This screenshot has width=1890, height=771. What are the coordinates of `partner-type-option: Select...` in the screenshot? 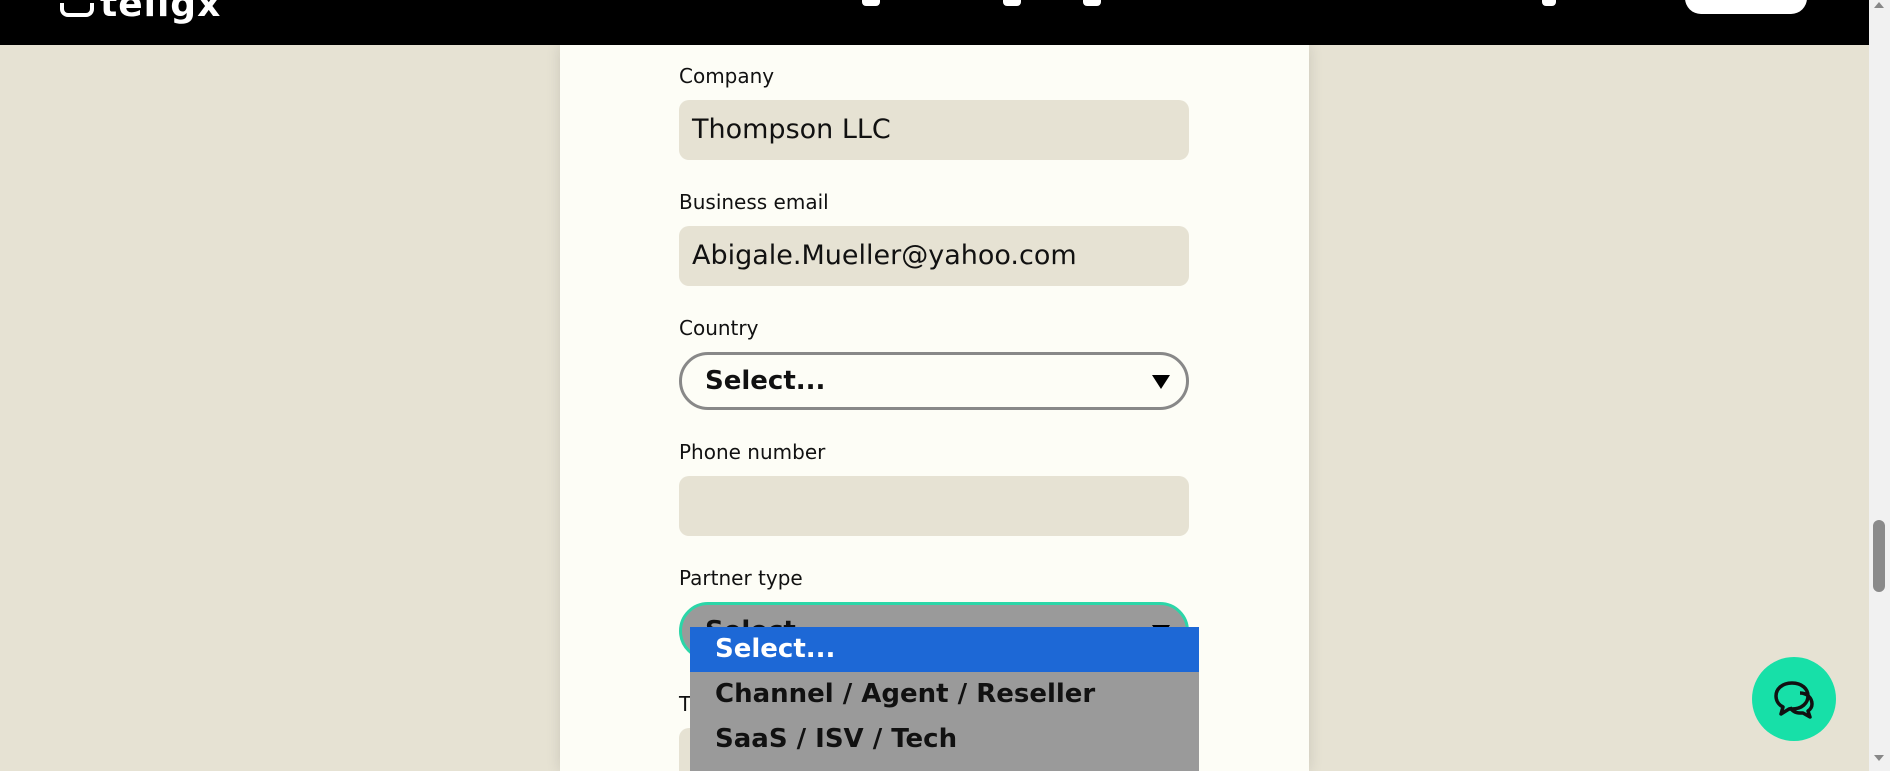 It's located at (944, 649).